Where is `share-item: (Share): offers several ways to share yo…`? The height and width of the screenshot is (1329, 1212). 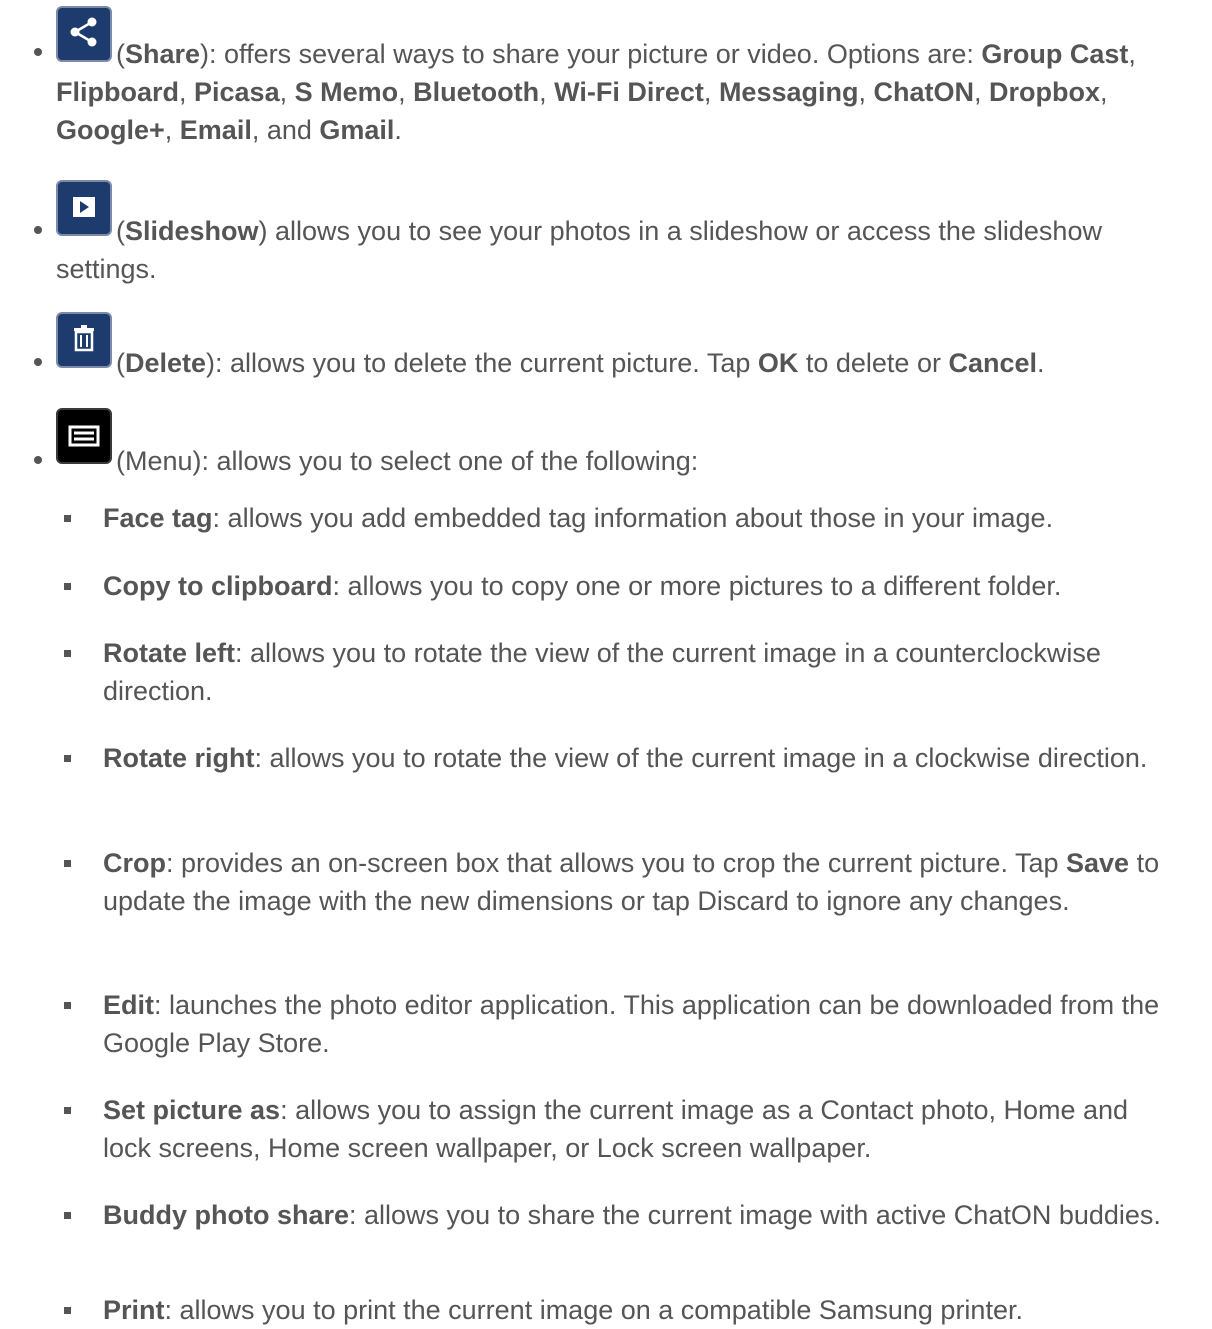
share-item: (Share): offers several ways to share yo… is located at coordinates (606, 90).